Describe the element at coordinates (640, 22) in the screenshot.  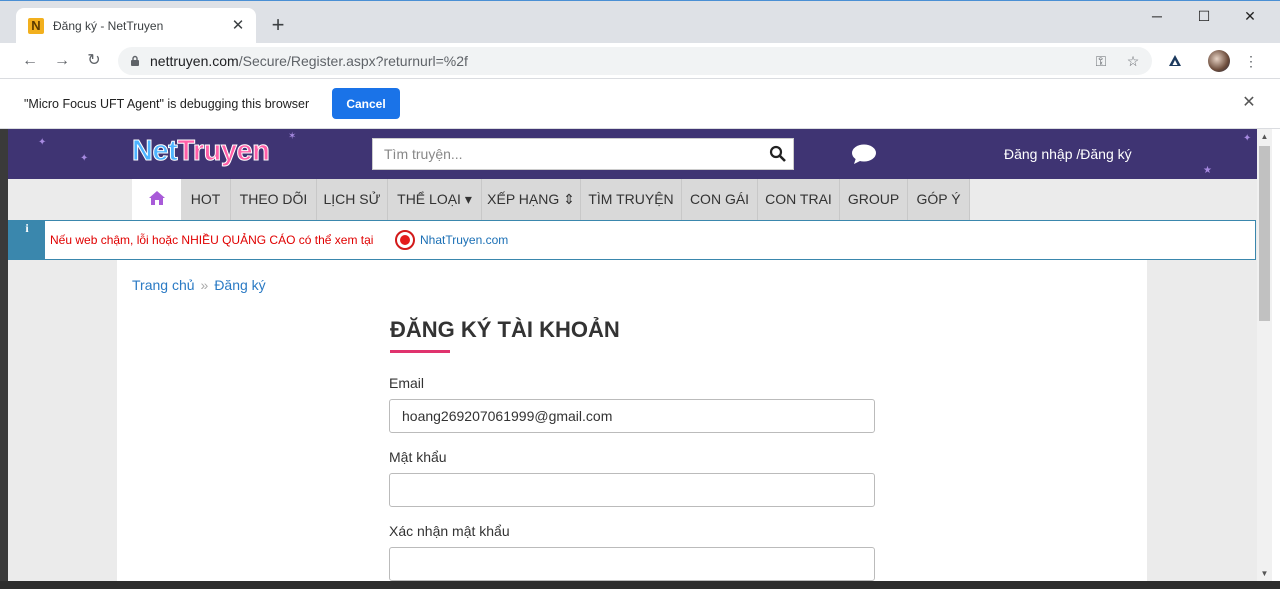
I see `browser-tabstrip: N Đăng ký - NetTruyen ✕ + ─ ☐ ✕` at that location.